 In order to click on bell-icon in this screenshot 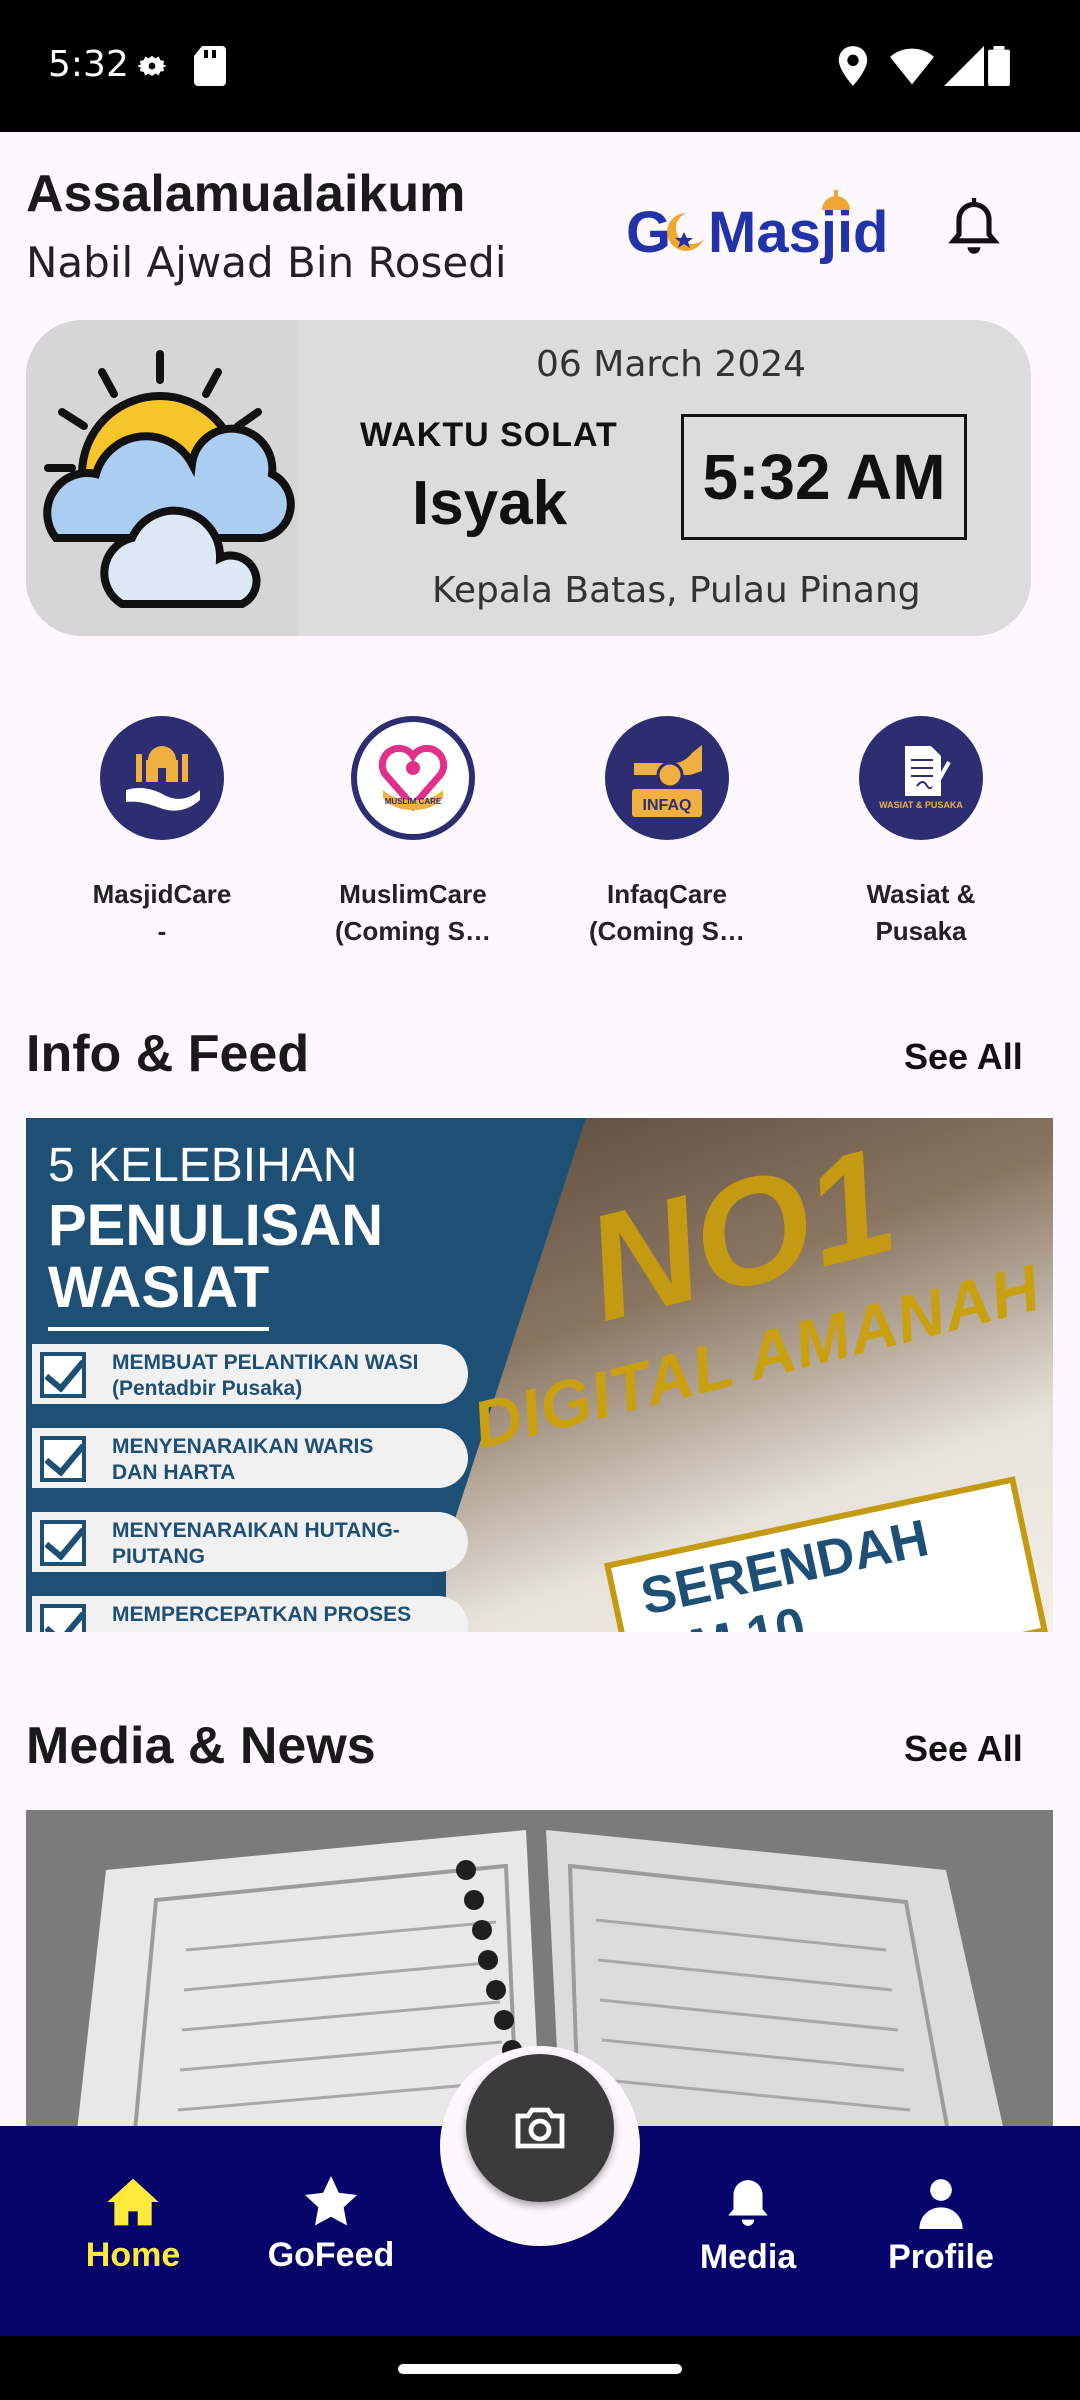, I will do `click(748, 2203)`.